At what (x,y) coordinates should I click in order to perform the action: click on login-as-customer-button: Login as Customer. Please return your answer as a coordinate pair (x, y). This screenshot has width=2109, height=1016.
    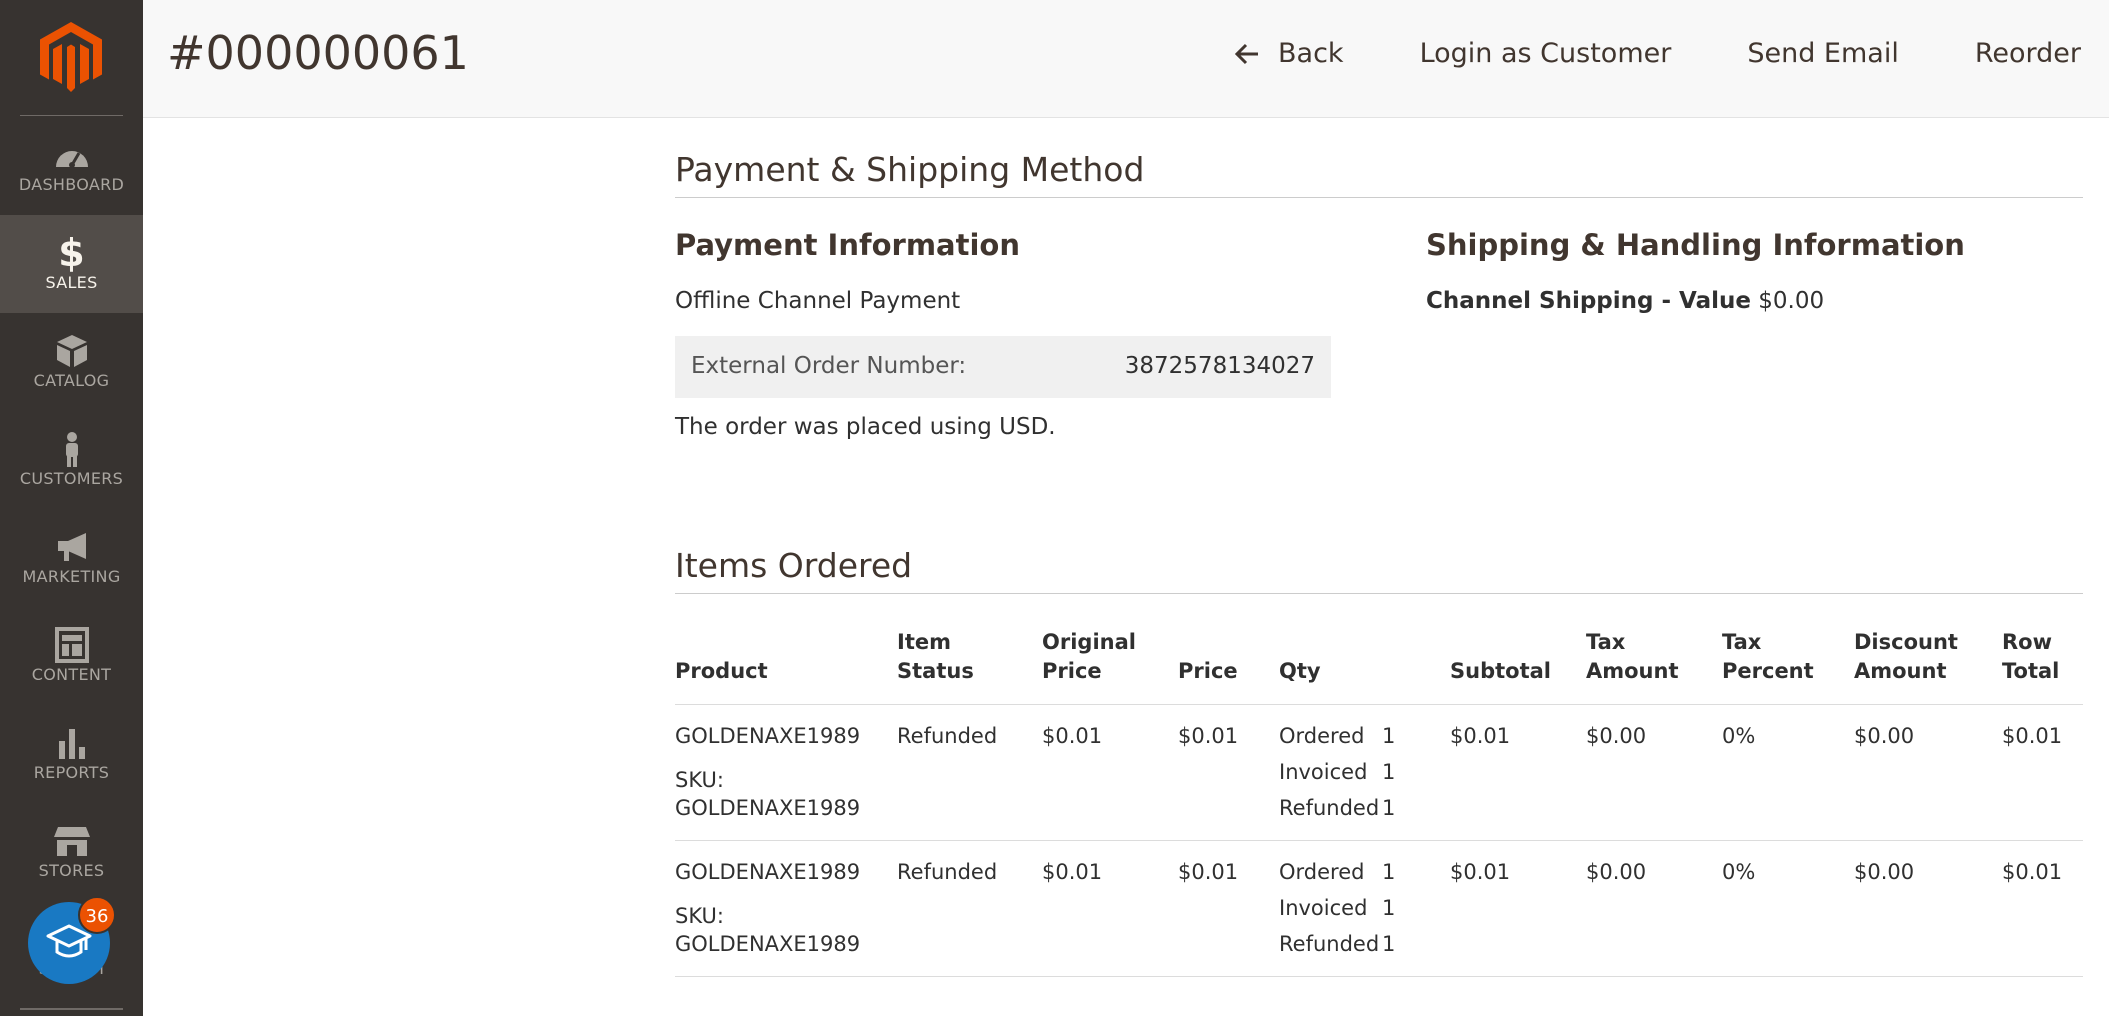
    Looking at the image, I should click on (1546, 53).